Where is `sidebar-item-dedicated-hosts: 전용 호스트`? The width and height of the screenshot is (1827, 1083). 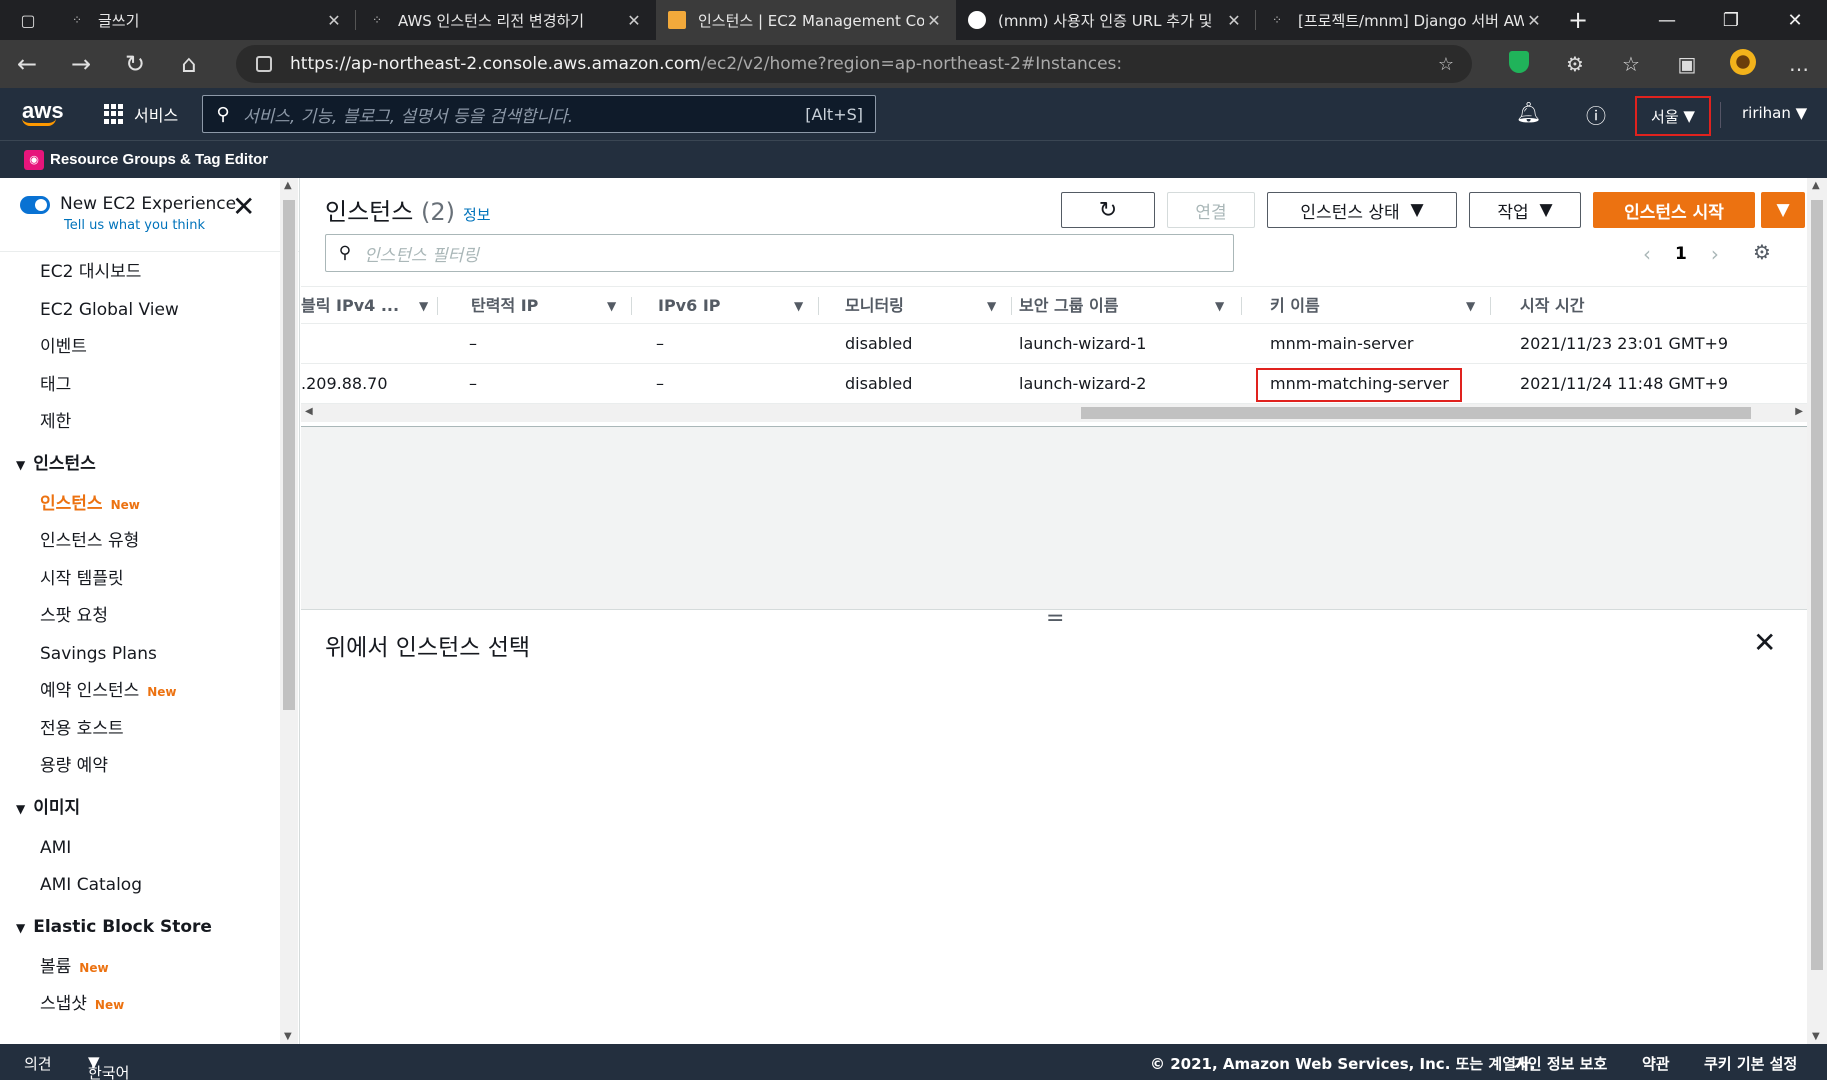 sidebar-item-dedicated-hosts: 전용 호스트 is located at coordinates (140, 730).